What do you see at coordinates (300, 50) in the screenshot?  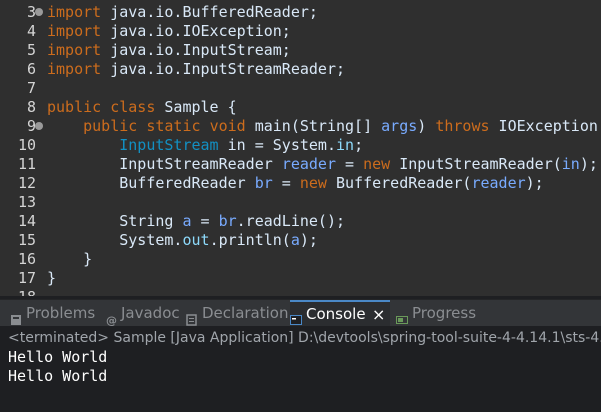 I see `code-line: 5 import java.io.InputStream;` at bounding box center [300, 50].